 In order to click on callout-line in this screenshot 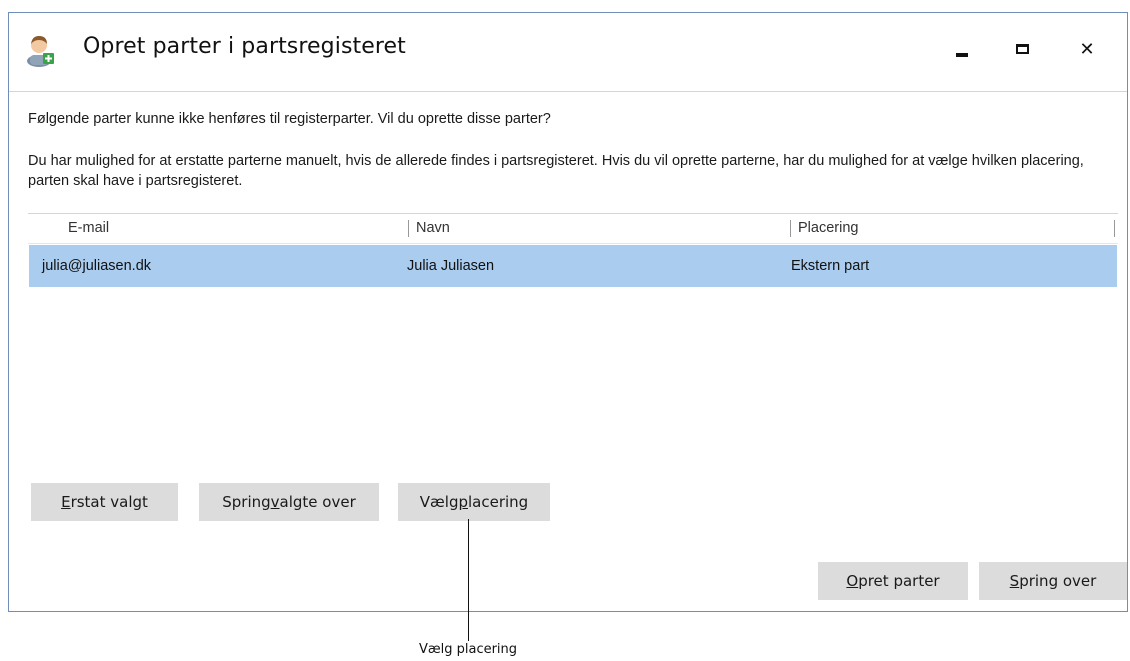, I will do `click(468, 580)`.